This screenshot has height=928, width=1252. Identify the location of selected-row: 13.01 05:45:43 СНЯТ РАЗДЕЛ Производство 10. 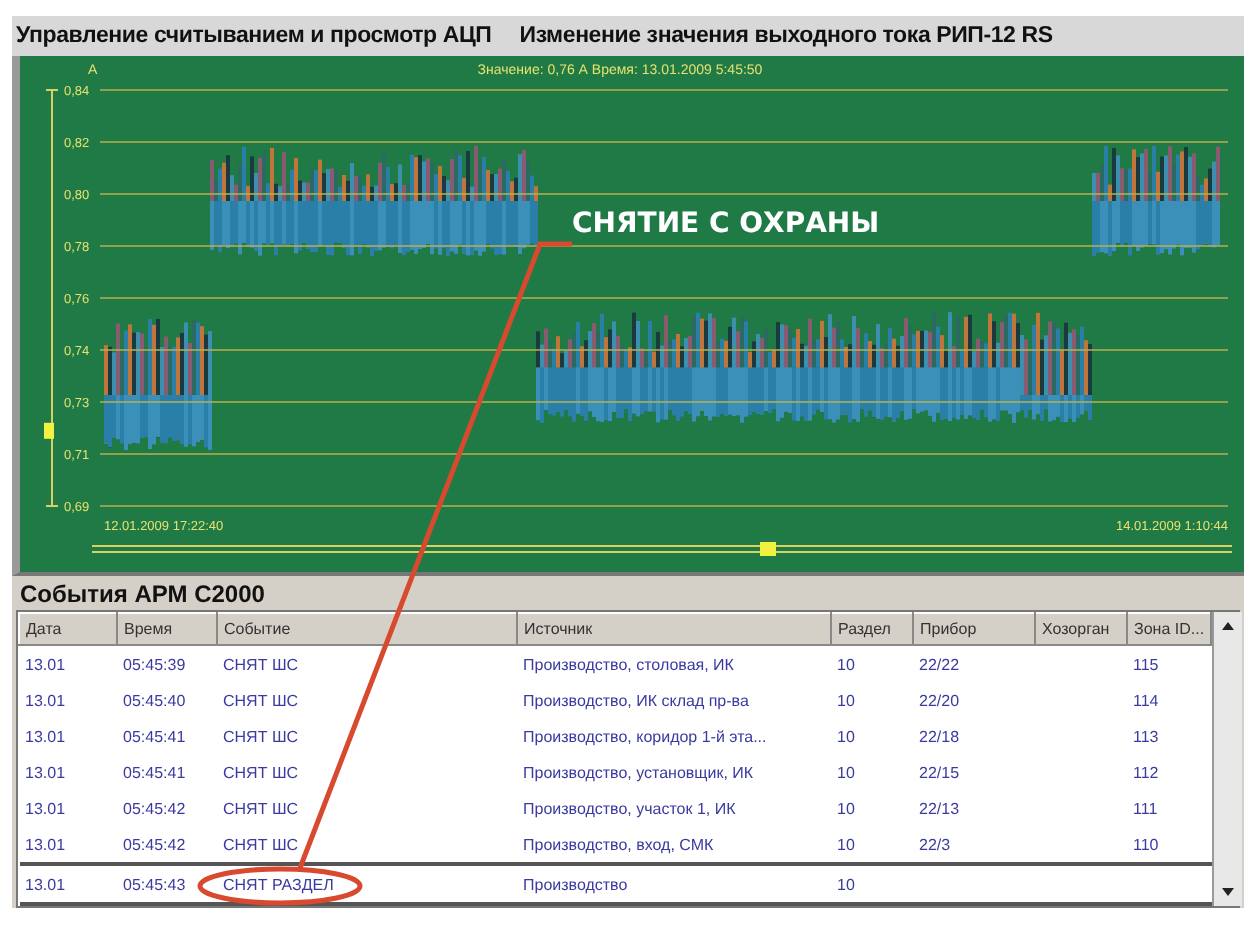
(615, 884).